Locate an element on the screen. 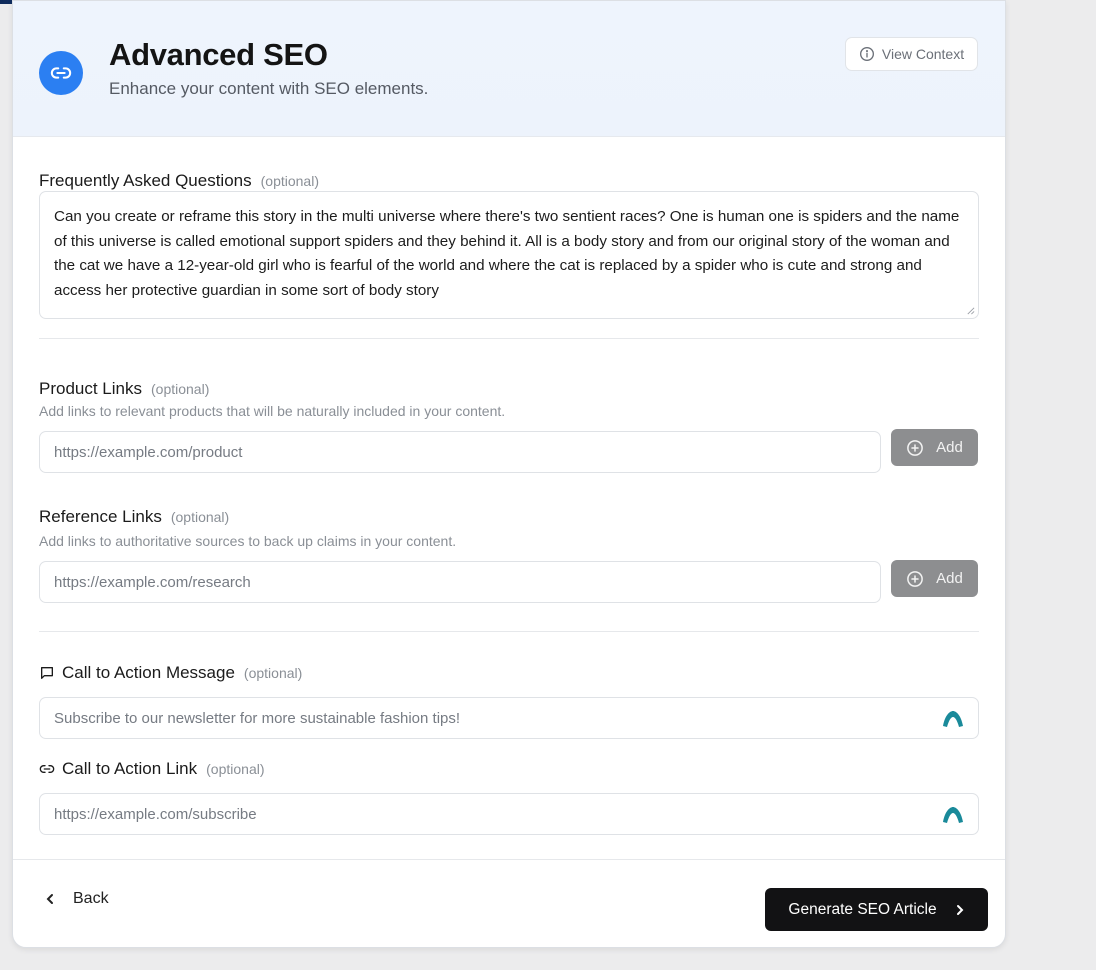 The image size is (1096, 970). add-reference-link-label: Add is located at coordinates (949, 578).